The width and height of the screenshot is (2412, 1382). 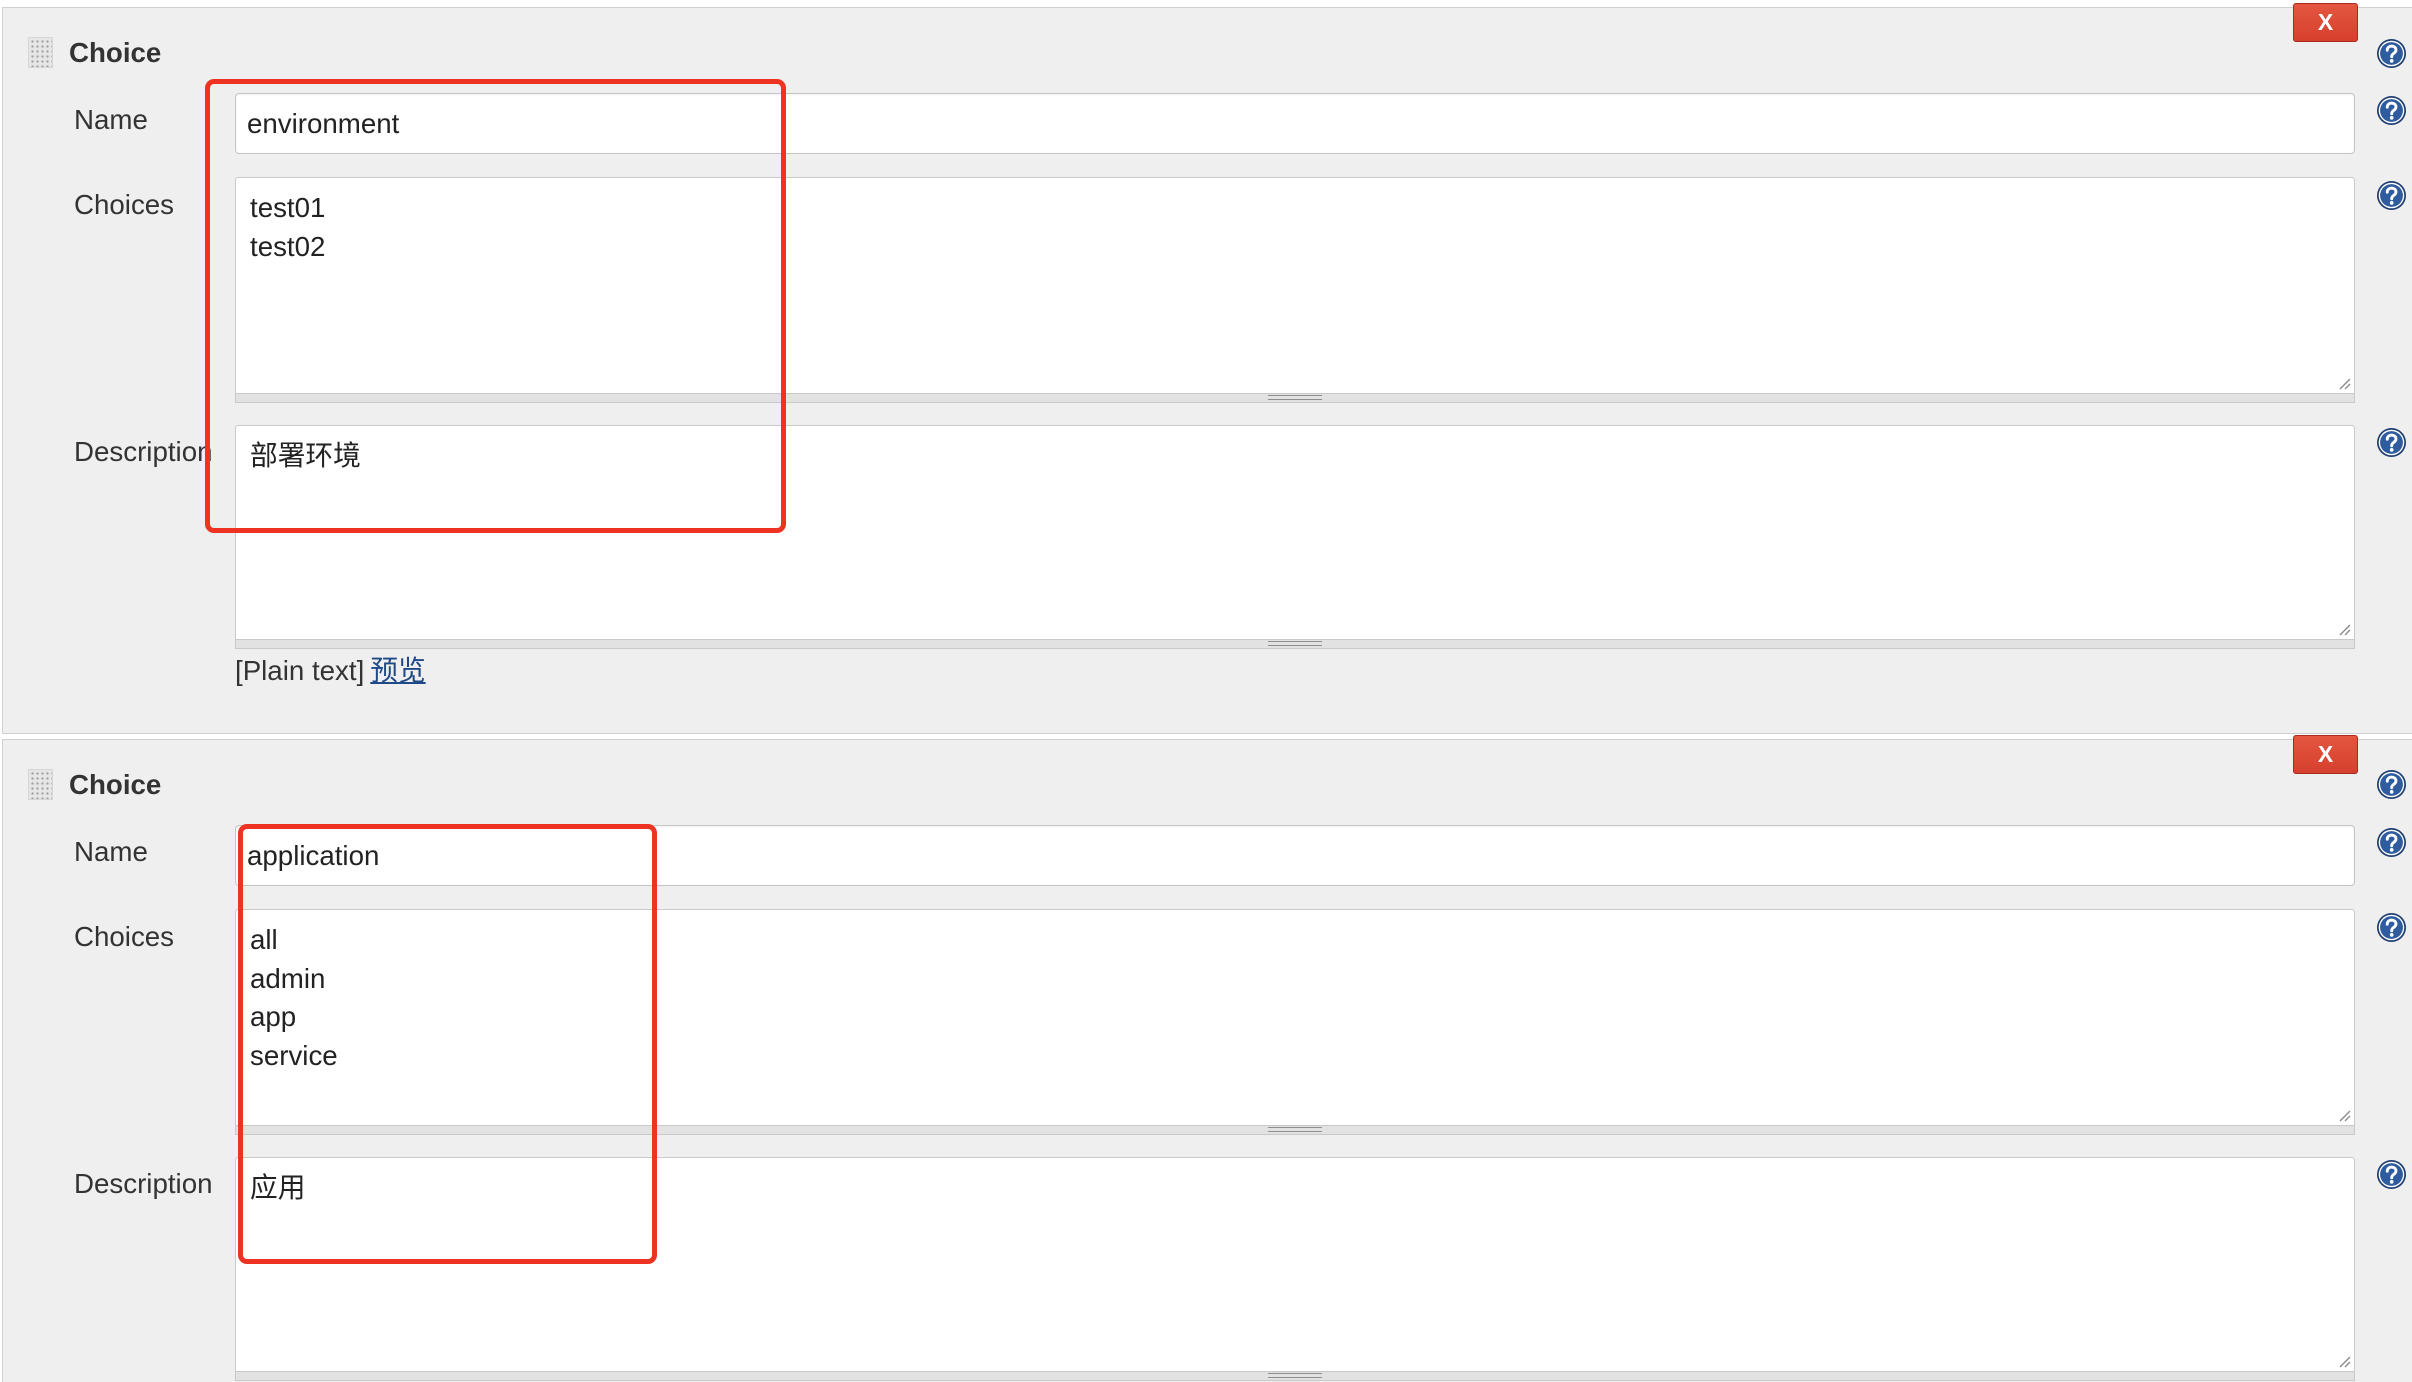 I want to click on format-label: [Plain text], so click(x=300, y=670).